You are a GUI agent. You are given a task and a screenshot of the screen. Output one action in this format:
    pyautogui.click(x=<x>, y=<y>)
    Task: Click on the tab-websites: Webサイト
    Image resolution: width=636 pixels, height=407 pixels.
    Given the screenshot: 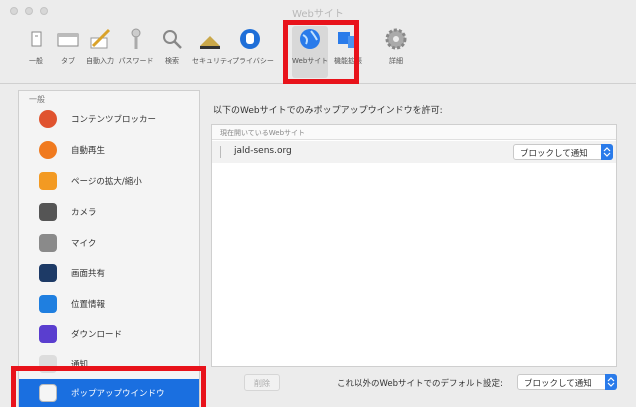 What is the action you would take?
    pyautogui.click(x=310, y=52)
    